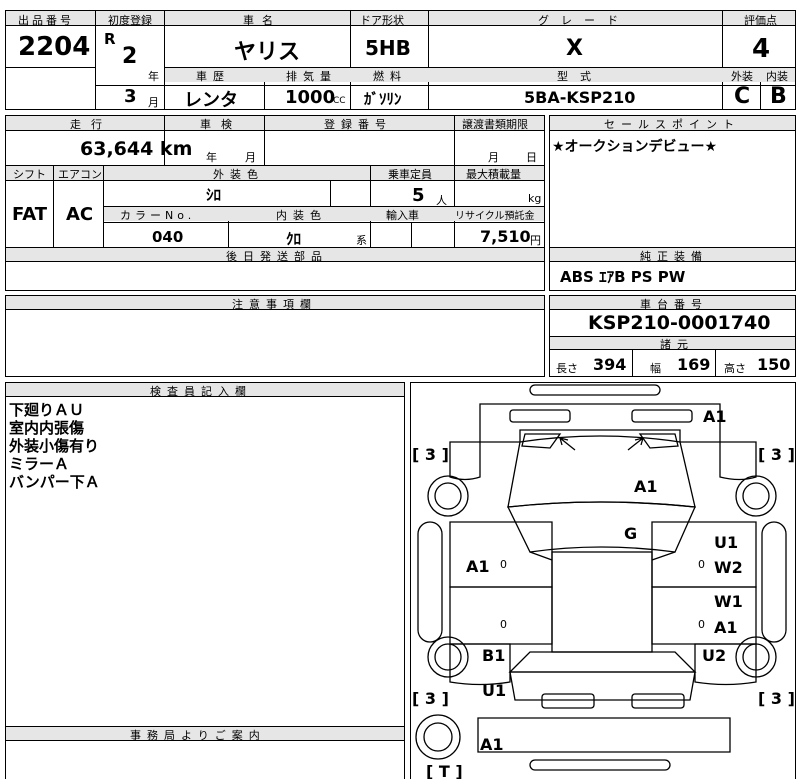 Image resolution: width=796 pixels, height=779 pixels. Describe the element at coordinates (110, 39) in the screenshot. I see `era: R` at that location.